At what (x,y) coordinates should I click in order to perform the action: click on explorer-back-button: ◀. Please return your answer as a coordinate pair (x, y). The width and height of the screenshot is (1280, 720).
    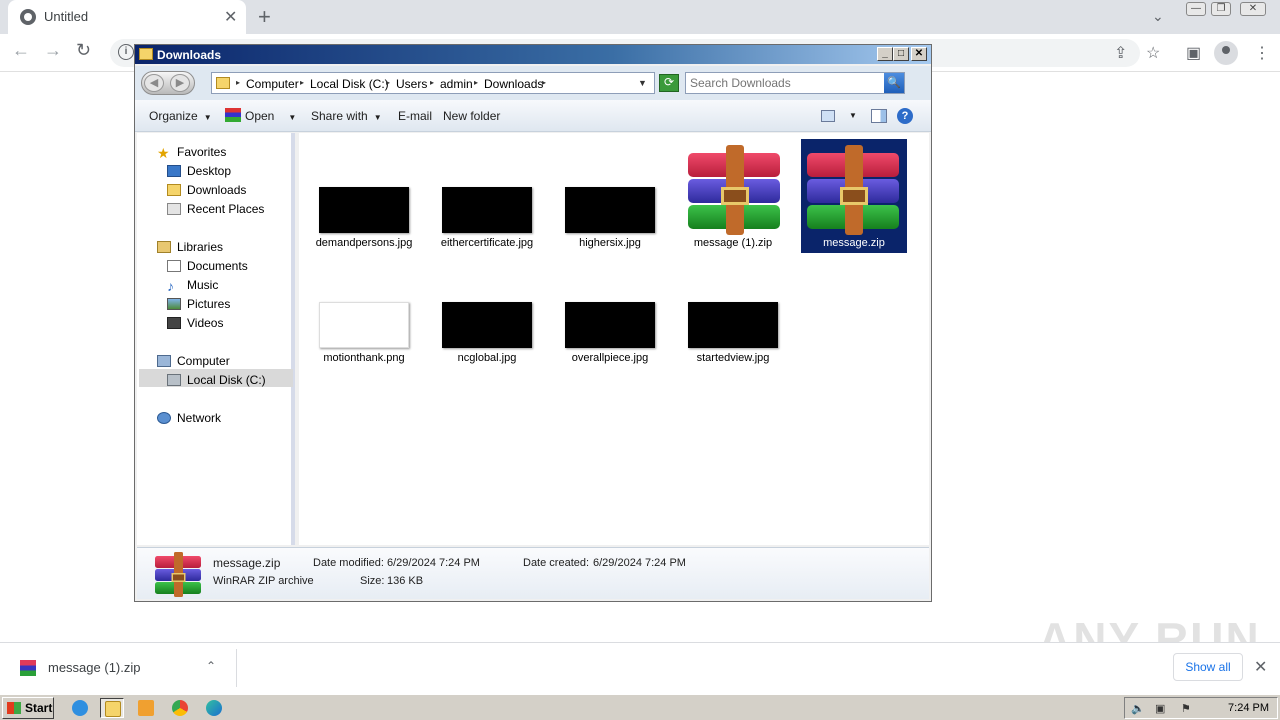
    Looking at the image, I should click on (154, 83).